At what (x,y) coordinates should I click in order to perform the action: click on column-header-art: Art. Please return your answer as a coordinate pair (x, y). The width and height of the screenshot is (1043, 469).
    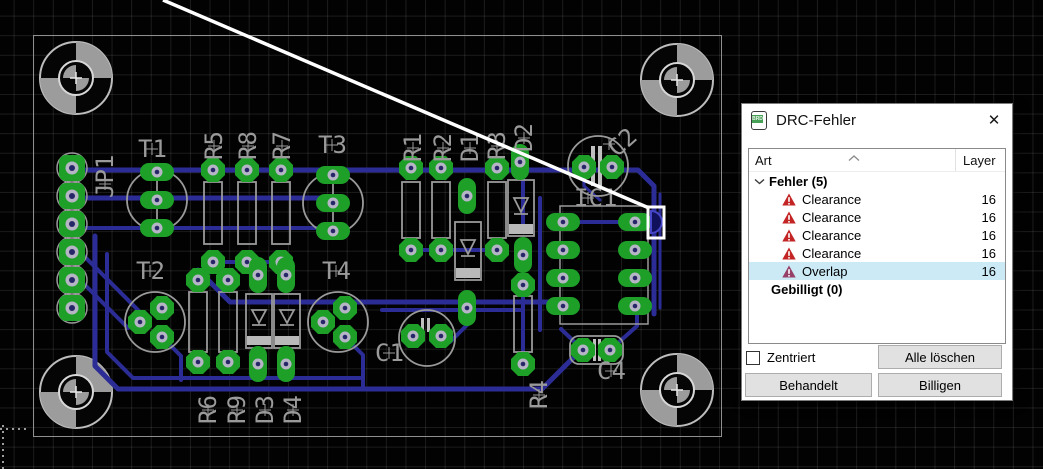
    Looking at the image, I should click on (760, 160).